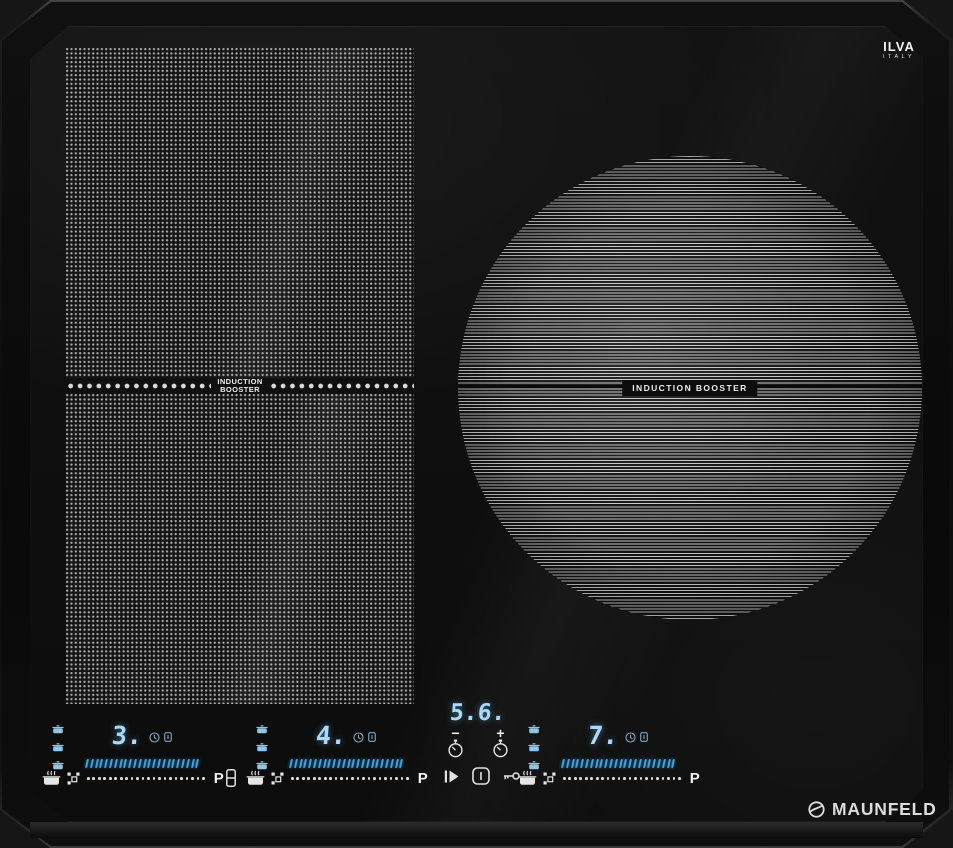 The height and width of the screenshot is (848, 953). What do you see at coordinates (127, 735) in the screenshot?
I see `power-level-value: 3.` at bounding box center [127, 735].